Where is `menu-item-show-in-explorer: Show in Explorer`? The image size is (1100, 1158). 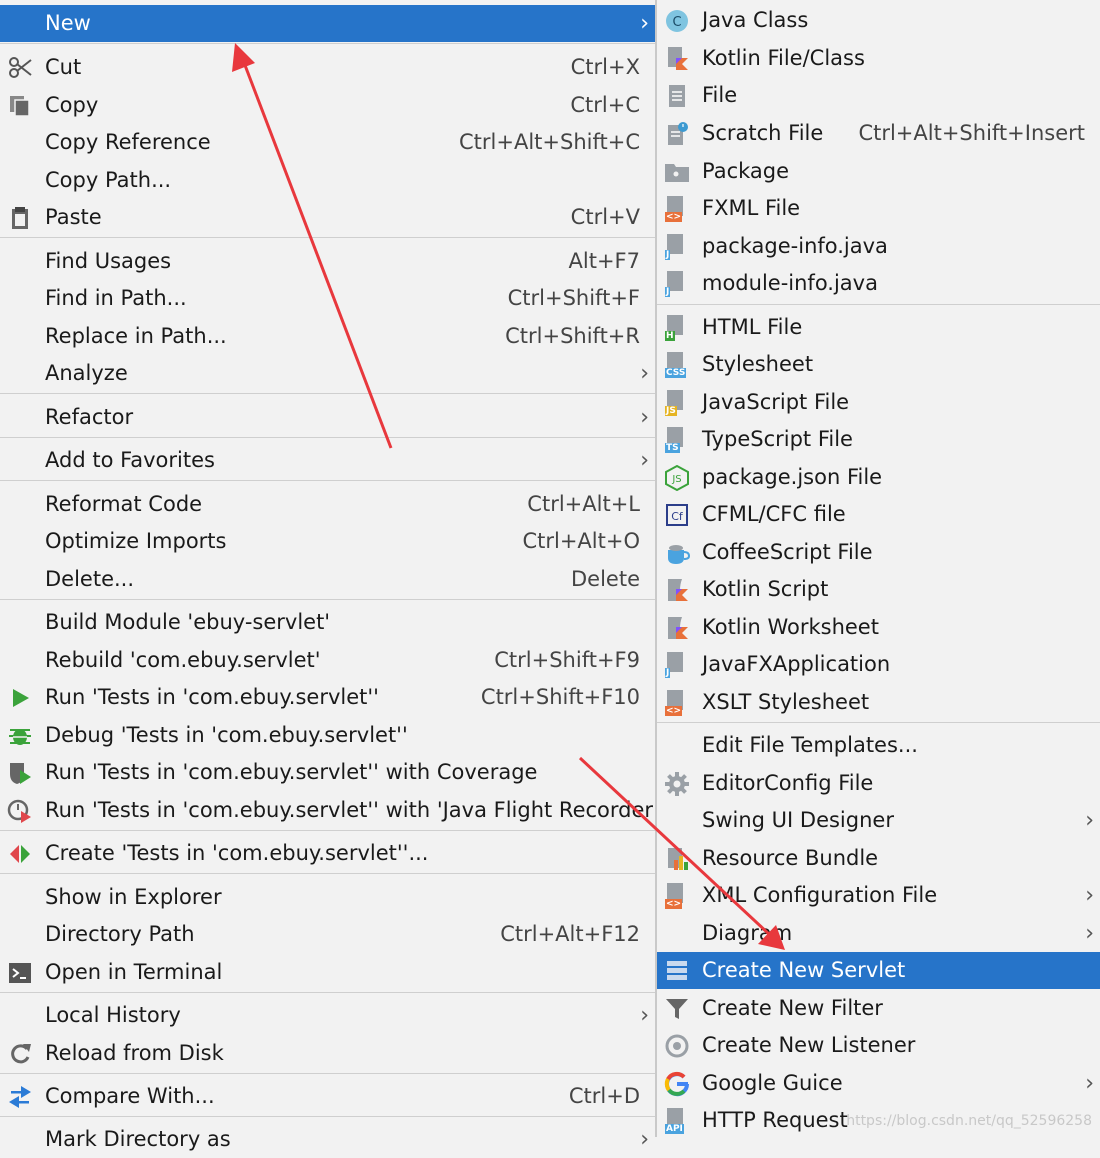 menu-item-show-in-explorer: Show in Explorer is located at coordinates (327, 897).